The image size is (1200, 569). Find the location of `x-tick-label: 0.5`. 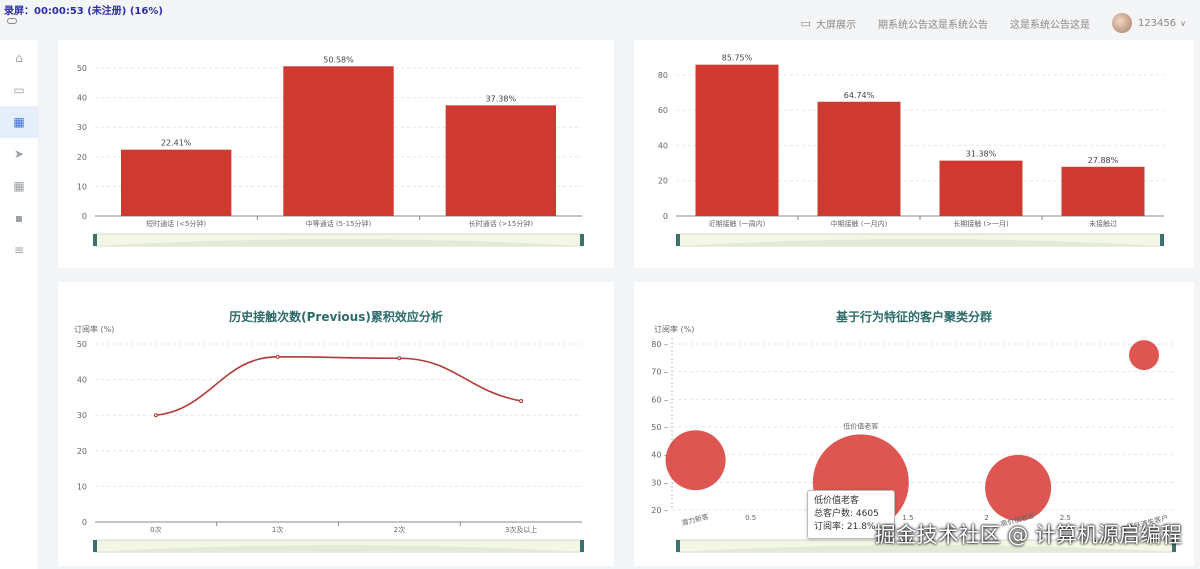

x-tick-label: 0.5 is located at coordinates (750, 518).